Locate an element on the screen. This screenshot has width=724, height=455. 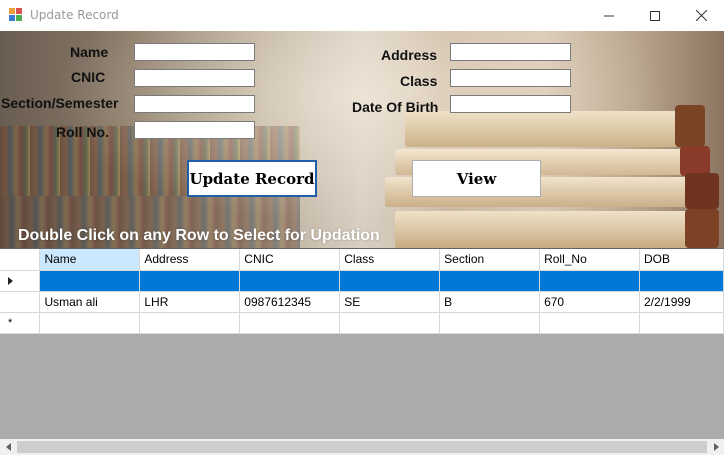
section-semester-input is located at coordinates (194, 104).